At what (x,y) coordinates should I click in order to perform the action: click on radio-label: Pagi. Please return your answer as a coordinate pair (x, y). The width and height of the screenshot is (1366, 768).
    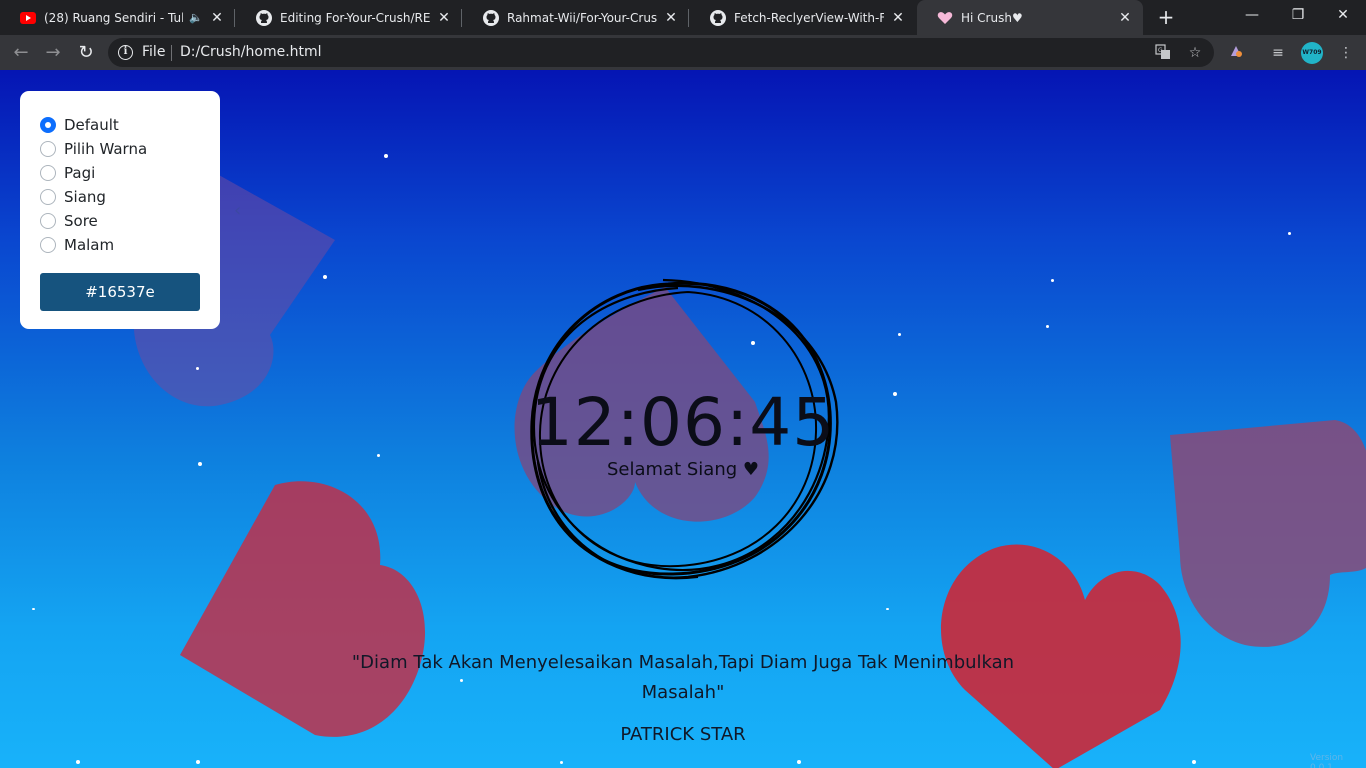
    Looking at the image, I should click on (80, 173).